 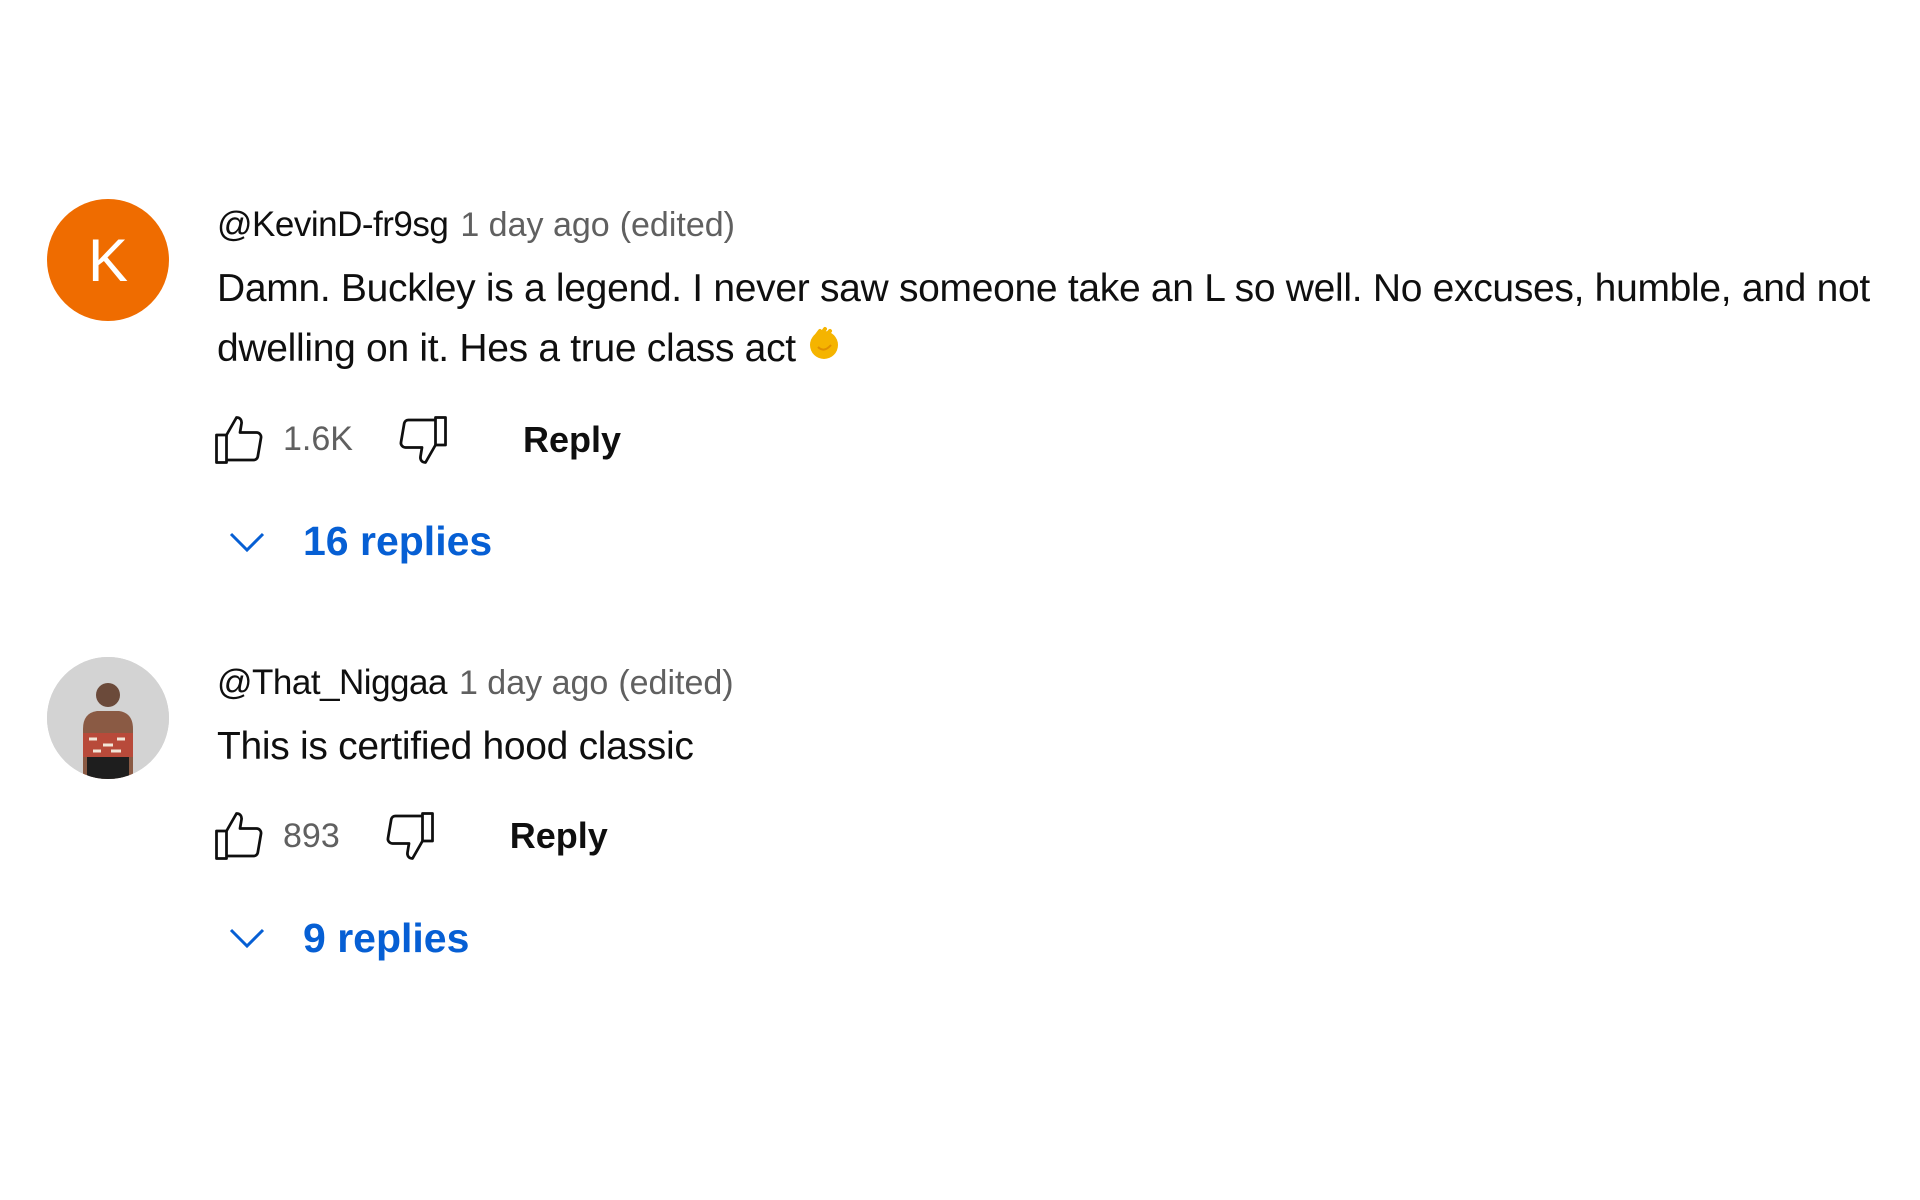 I want to click on avatar-photo, so click(x=108, y=718).